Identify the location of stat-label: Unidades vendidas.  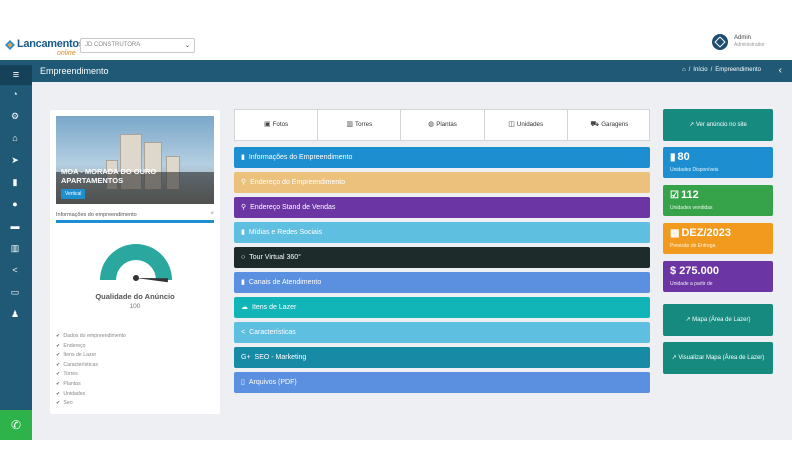
(691, 208).